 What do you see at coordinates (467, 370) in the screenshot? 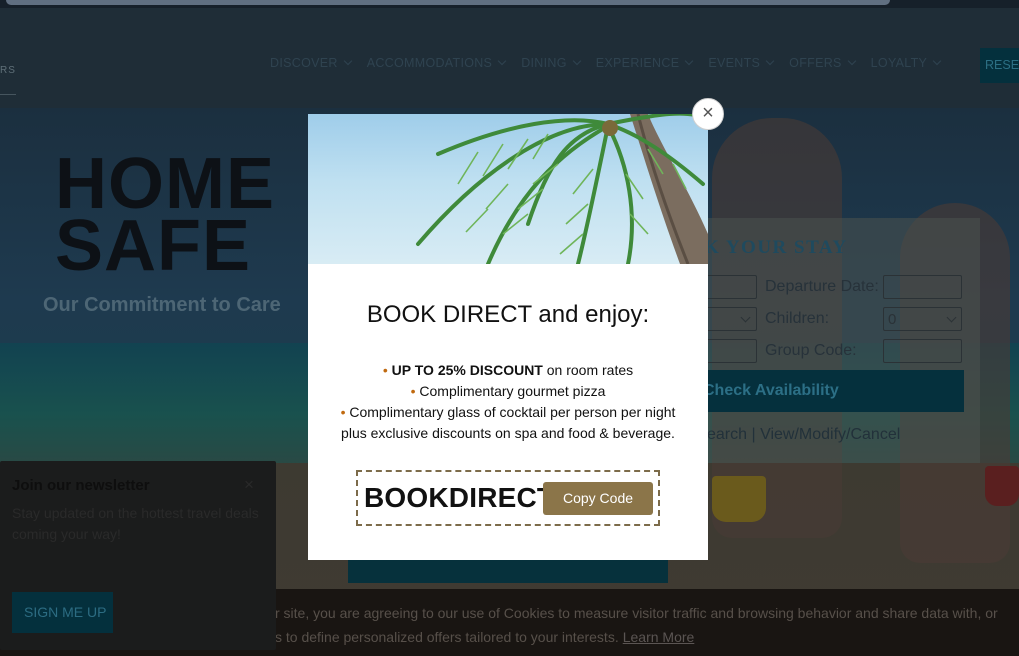
I see `benefit-highlight: UP TO 25% DISCOUNT` at bounding box center [467, 370].